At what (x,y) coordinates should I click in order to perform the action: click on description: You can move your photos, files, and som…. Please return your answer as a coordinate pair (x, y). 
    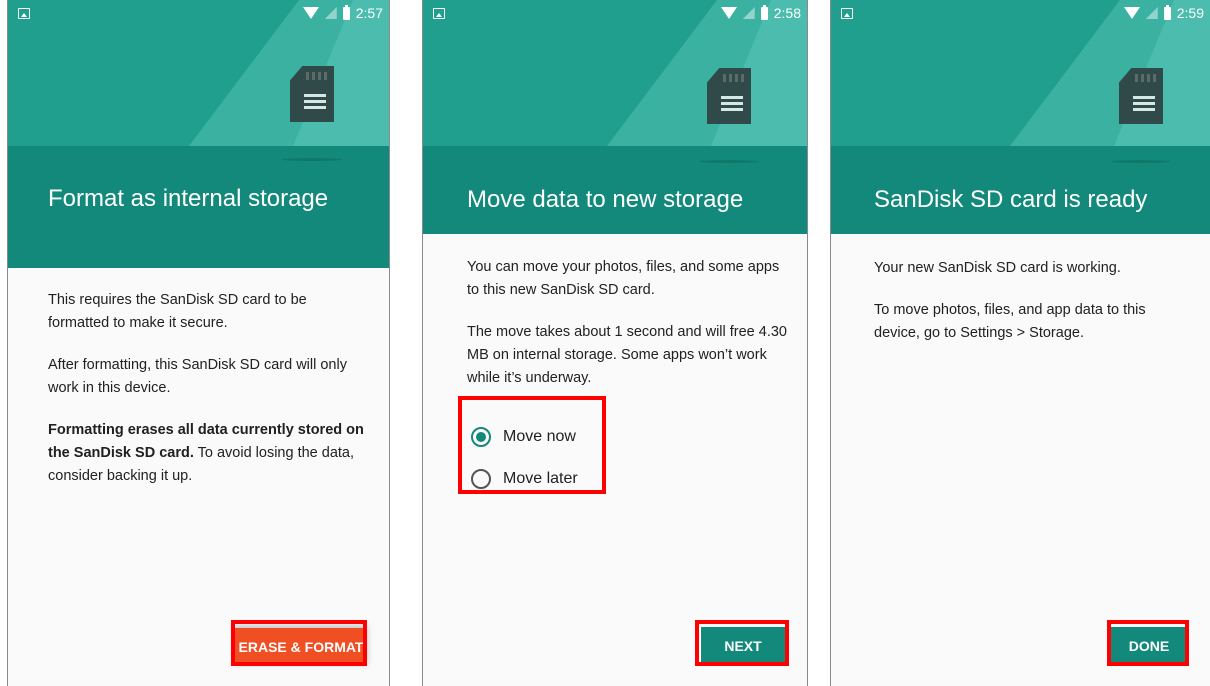
    Looking at the image, I should click on (627, 332).